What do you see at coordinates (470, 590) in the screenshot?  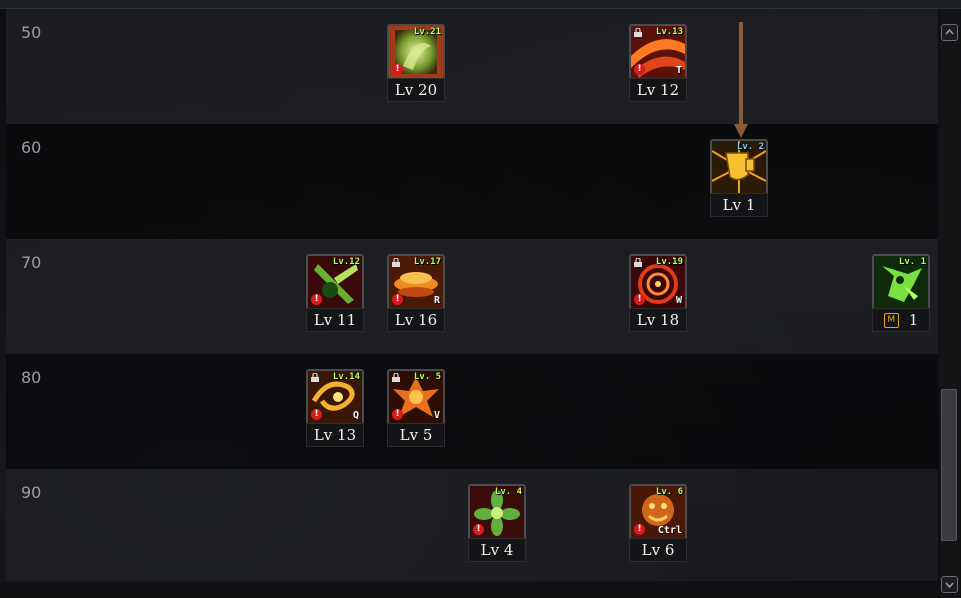 I see `panel-bottom-border` at bounding box center [470, 590].